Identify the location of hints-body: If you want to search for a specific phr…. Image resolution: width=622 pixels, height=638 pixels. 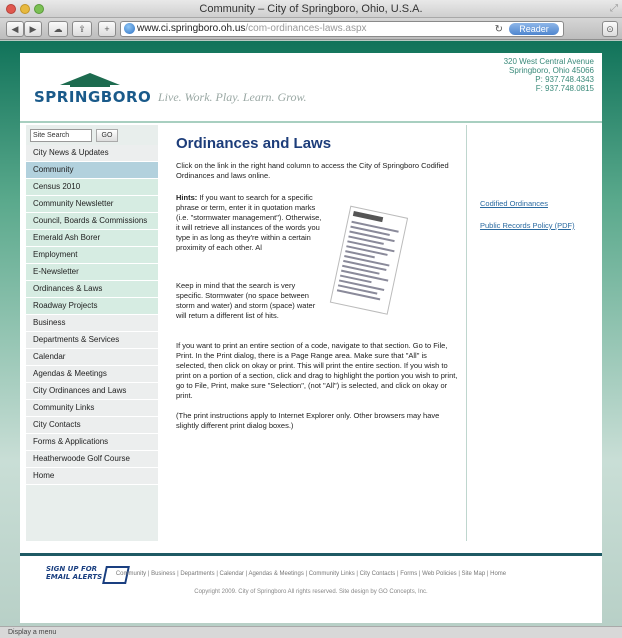
(249, 222).